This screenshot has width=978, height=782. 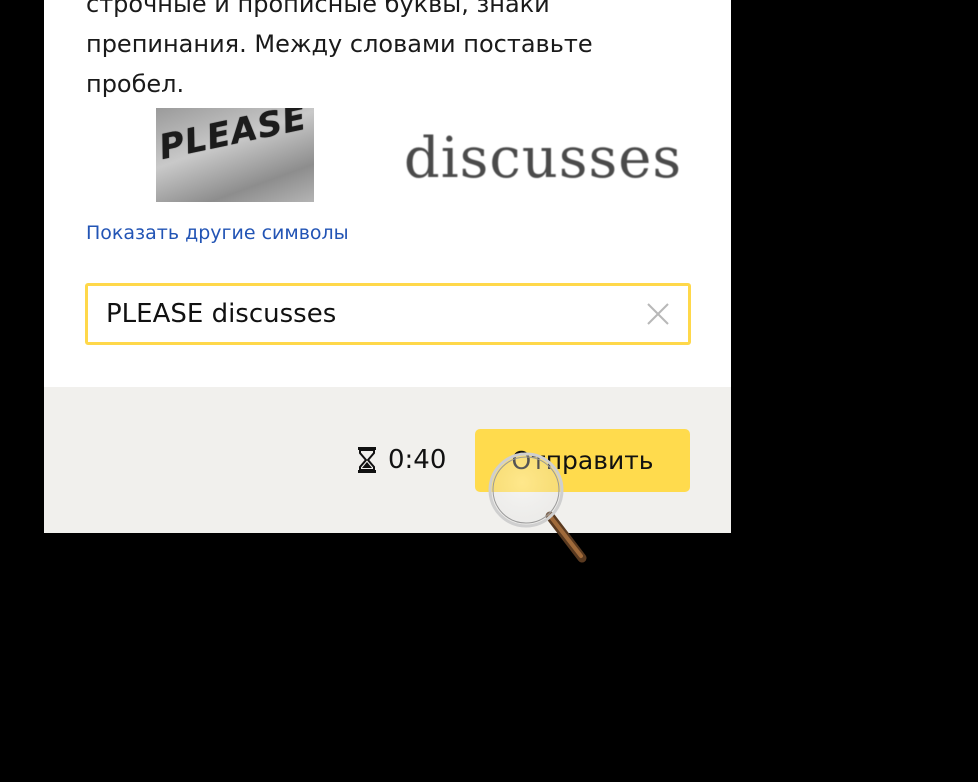 I want to click on show-other-symbols-link: Показать другие символы, so click(x=217, y=233).